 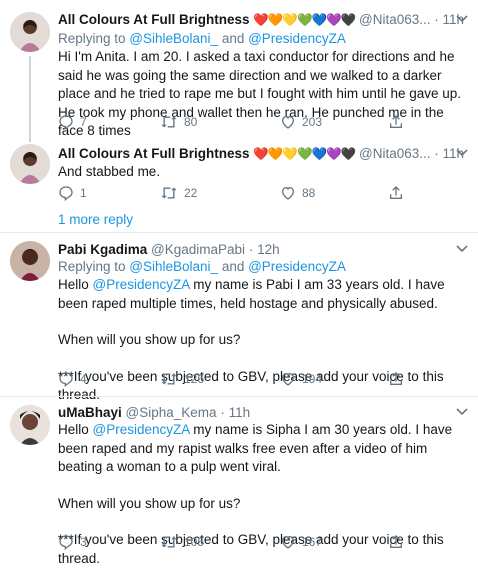 I want to click on tweet-header: uMaBhayi @Sipha_Kema · 11h, so click(x=263, y=413).